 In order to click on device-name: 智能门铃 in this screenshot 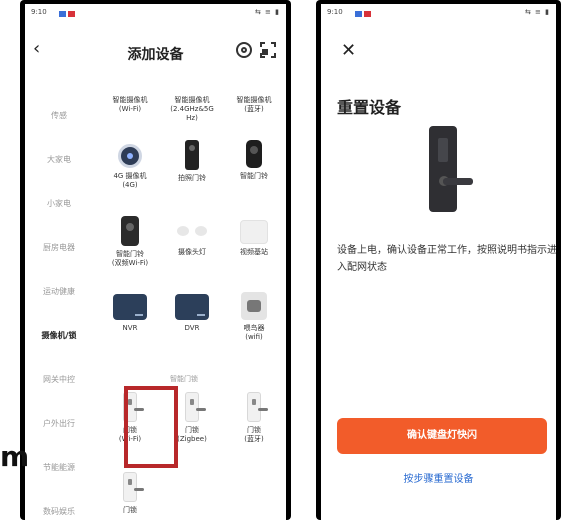, I will do `click(254, 176)`.